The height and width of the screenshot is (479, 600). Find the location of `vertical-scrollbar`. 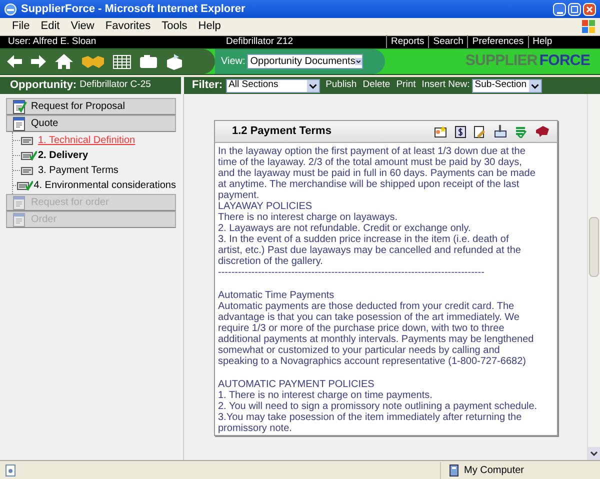

vertical-scrollbar is located at coordinates (593, 277).